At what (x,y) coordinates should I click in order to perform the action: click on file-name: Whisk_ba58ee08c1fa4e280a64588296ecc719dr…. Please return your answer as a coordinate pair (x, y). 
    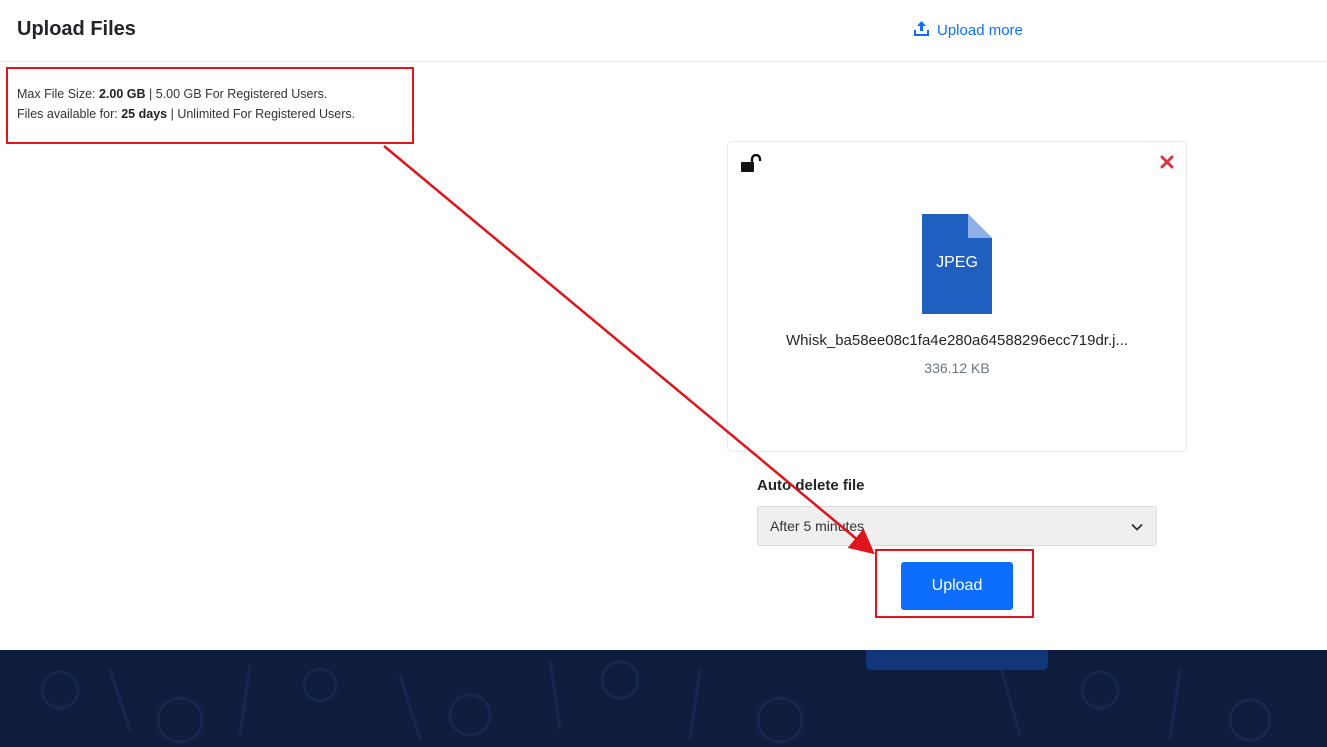
    Looking at the image, I should click on (957, 340).